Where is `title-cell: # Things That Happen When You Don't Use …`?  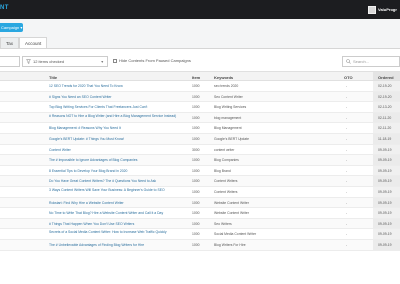 title-cell: # Things That Happen When You Don't Use … is located at coordinates (119, 224).